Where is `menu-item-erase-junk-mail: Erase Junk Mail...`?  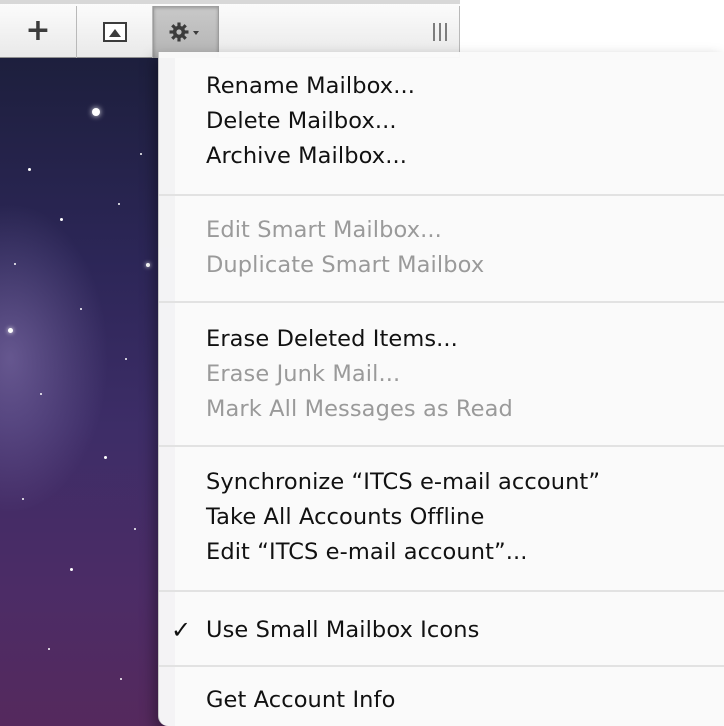 menu-item-erase-junk-mail: Erase Junk Mail... is located at coordinates (303, 374).